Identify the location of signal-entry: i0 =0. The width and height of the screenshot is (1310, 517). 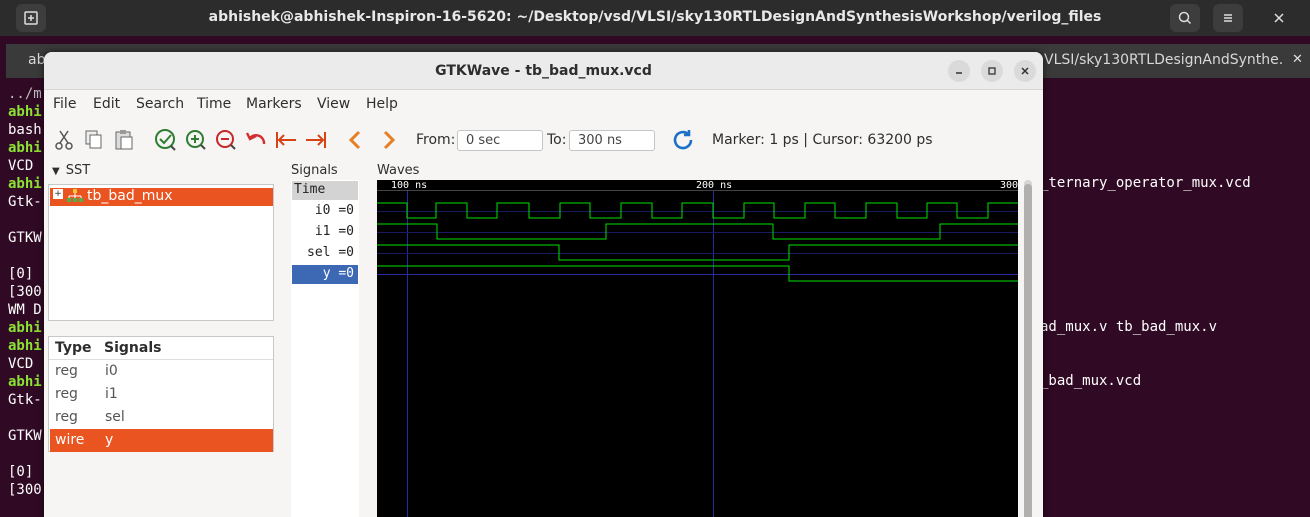
(325, 211).